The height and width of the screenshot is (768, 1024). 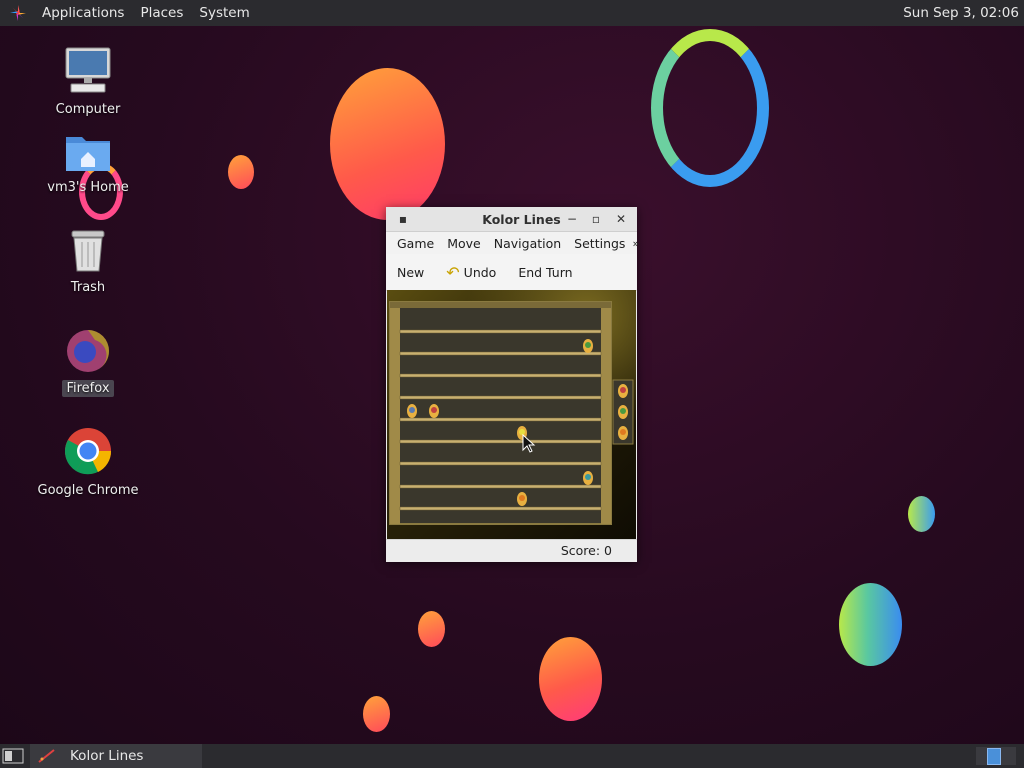 What do you see at coordinates (635, 243) in the screenshot?
I see `menu-overflow-icon: »` at bounding box center [635, 243].